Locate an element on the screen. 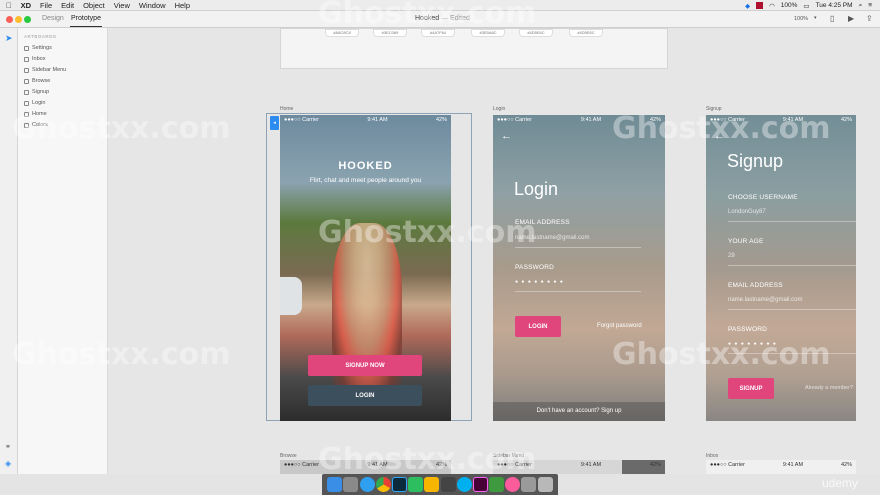 Image resolution: width=880 pixels, height=495 pixels. menu-xd: XD is located at coordinates (26, 5).